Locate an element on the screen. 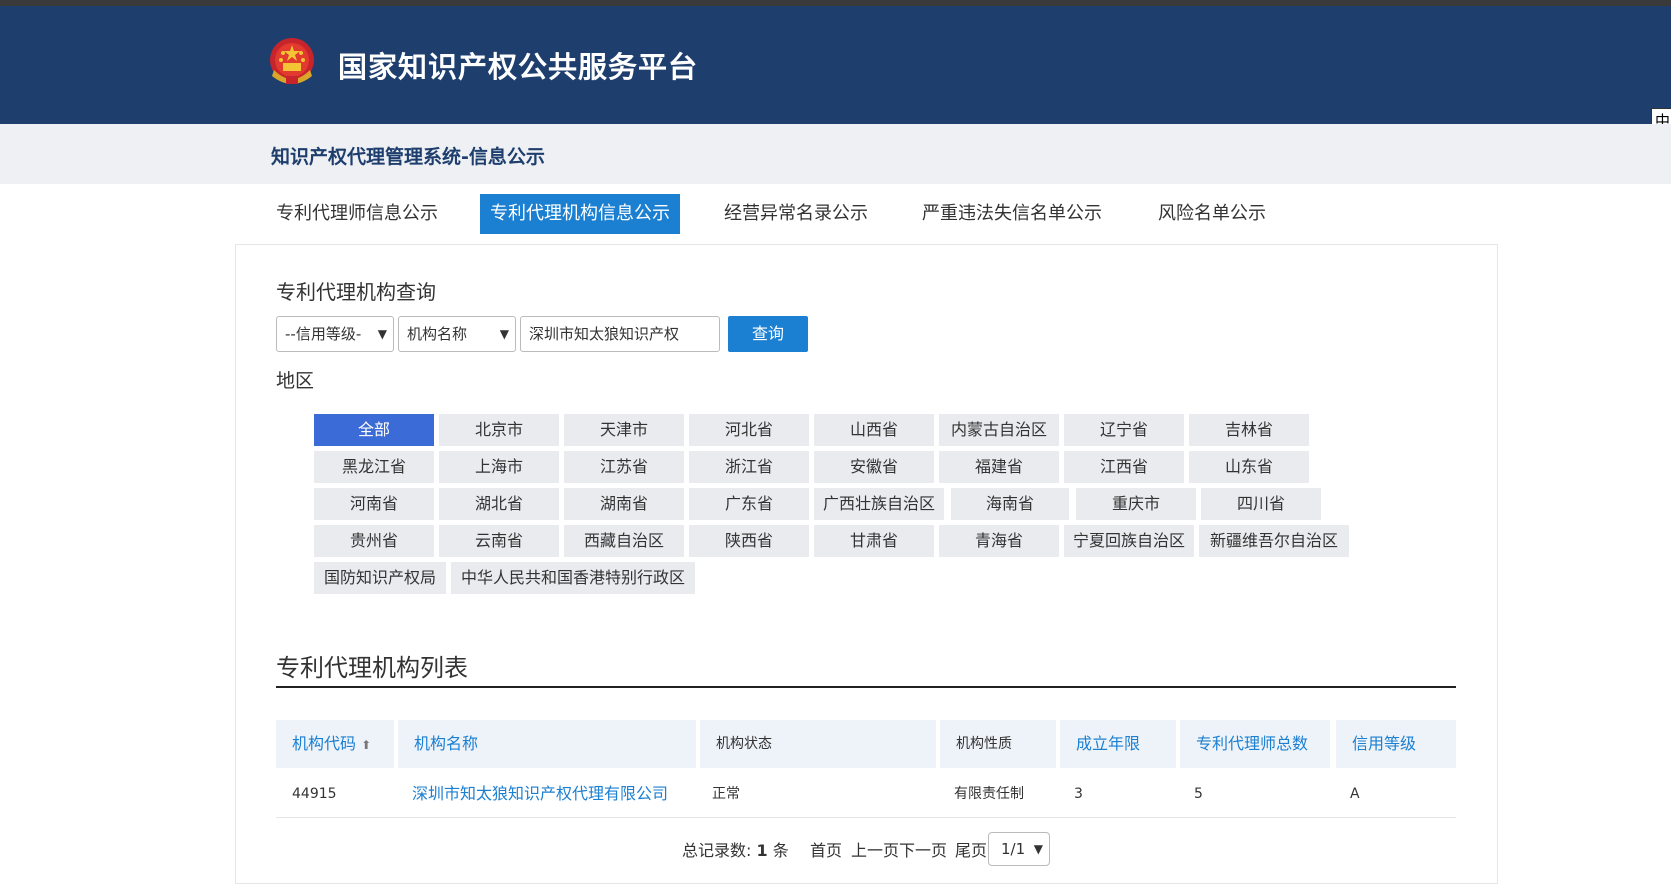 The width and height of the screenshot is (1671, 884). list-title: 专利代理机构列表 is located at coordinates (372, 668).